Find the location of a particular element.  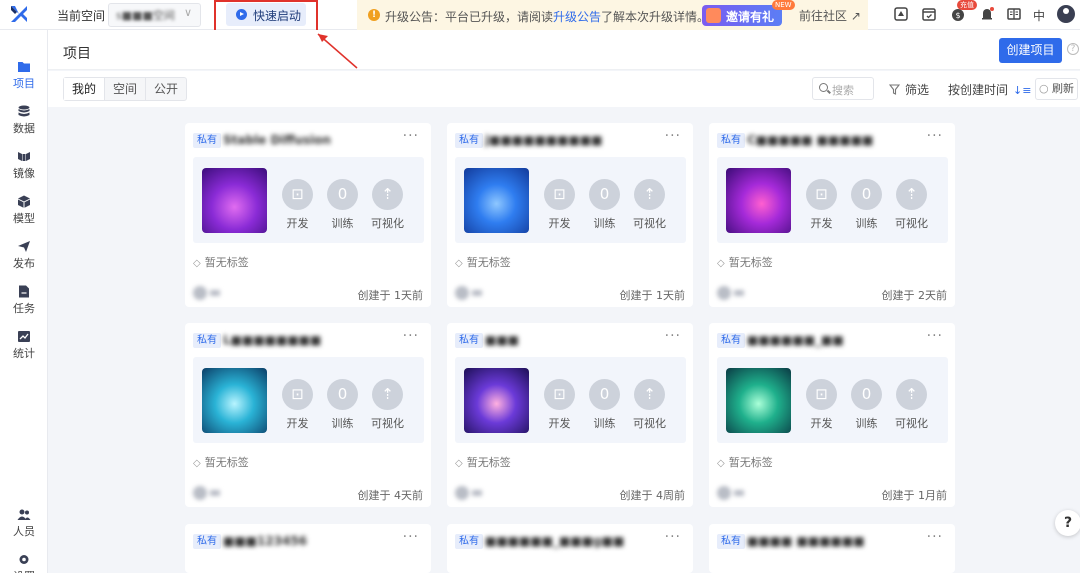

project-card: 私有 ■■■ ··· ⊡ 开发 0 训练 ⇡ 可视化 暂无标签 创建于 4周前 is located at coordinates (570, 415).